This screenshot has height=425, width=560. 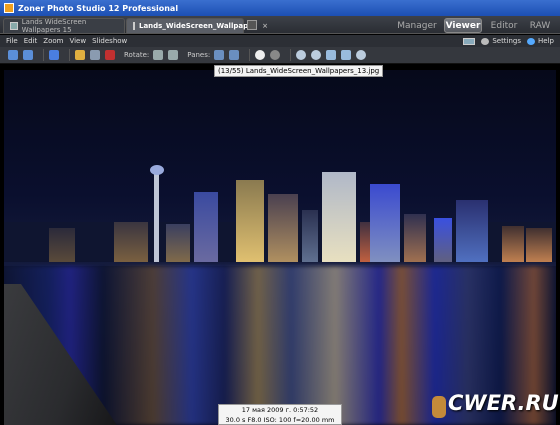 I want to click on tab-label: Lands WideScreen Wallpapers 15, so click(x=54, y=26).